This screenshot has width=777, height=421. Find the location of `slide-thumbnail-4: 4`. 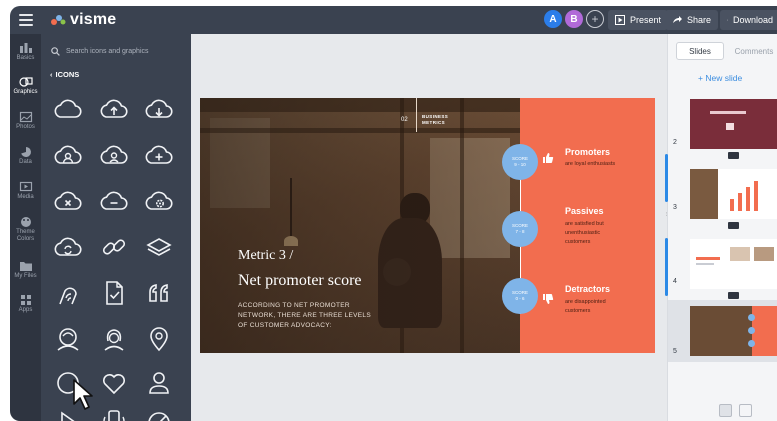

slide-thumbnail-4: 4 is located at coordinates (722, 266).